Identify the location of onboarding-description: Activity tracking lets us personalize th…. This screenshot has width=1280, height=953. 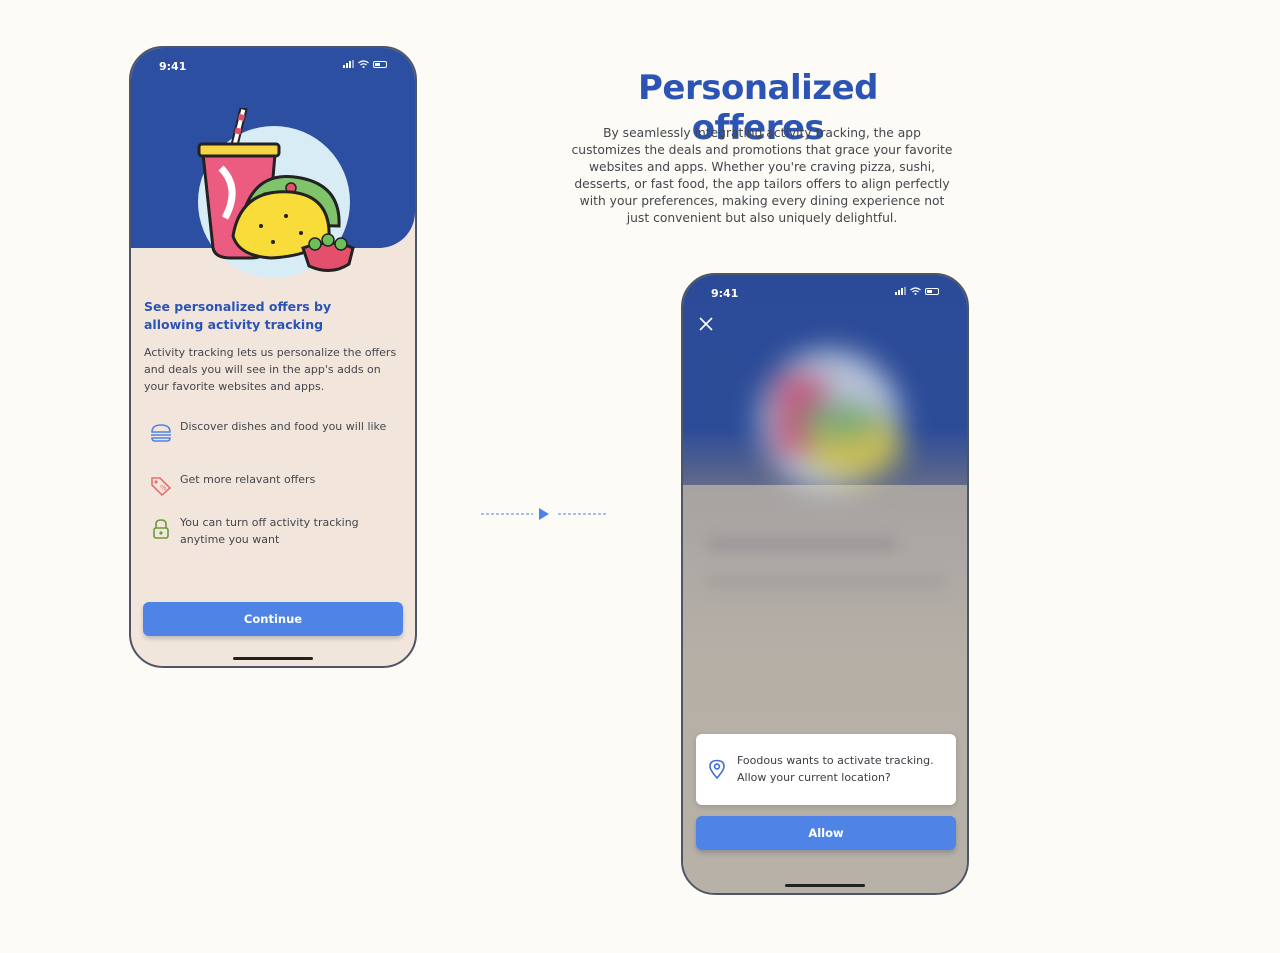
(270, 369).